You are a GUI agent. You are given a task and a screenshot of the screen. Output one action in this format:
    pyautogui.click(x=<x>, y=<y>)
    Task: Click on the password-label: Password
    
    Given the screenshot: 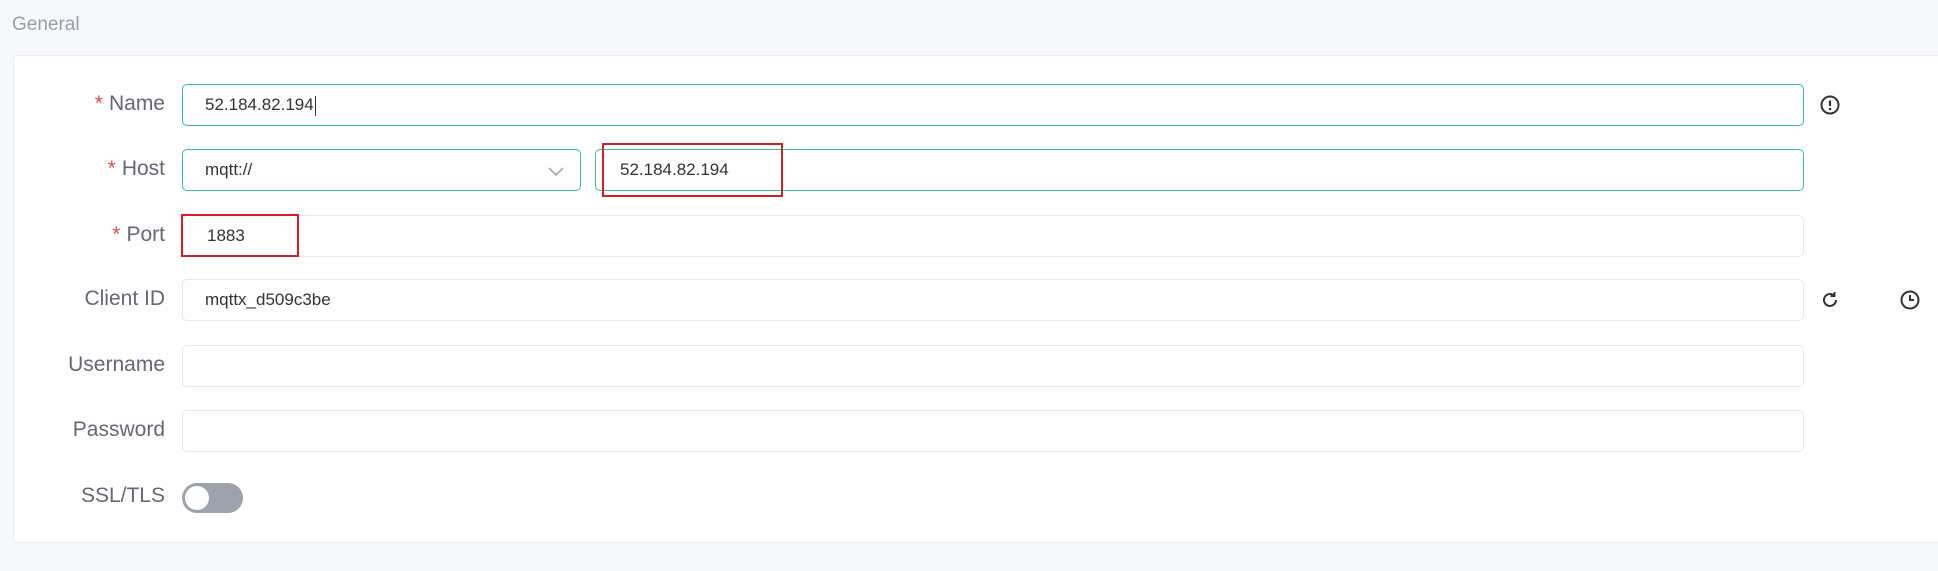 What is the action you would take?
    pyautogui.click(x=118, y=429)
    